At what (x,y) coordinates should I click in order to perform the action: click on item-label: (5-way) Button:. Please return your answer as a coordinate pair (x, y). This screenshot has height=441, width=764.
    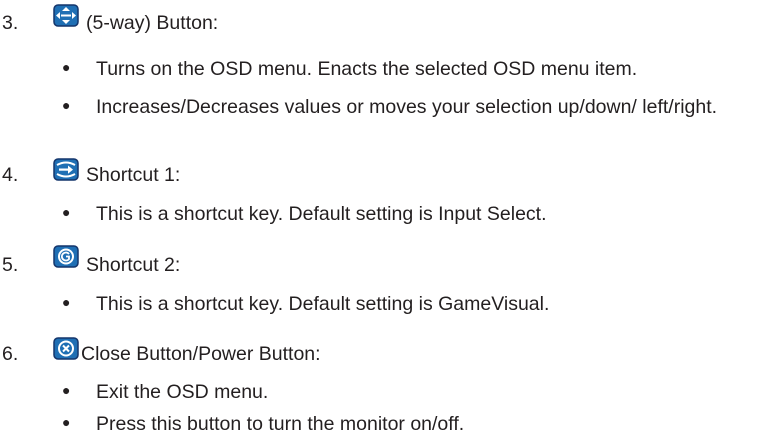
    Looking at the image, I should click on (152, 23).